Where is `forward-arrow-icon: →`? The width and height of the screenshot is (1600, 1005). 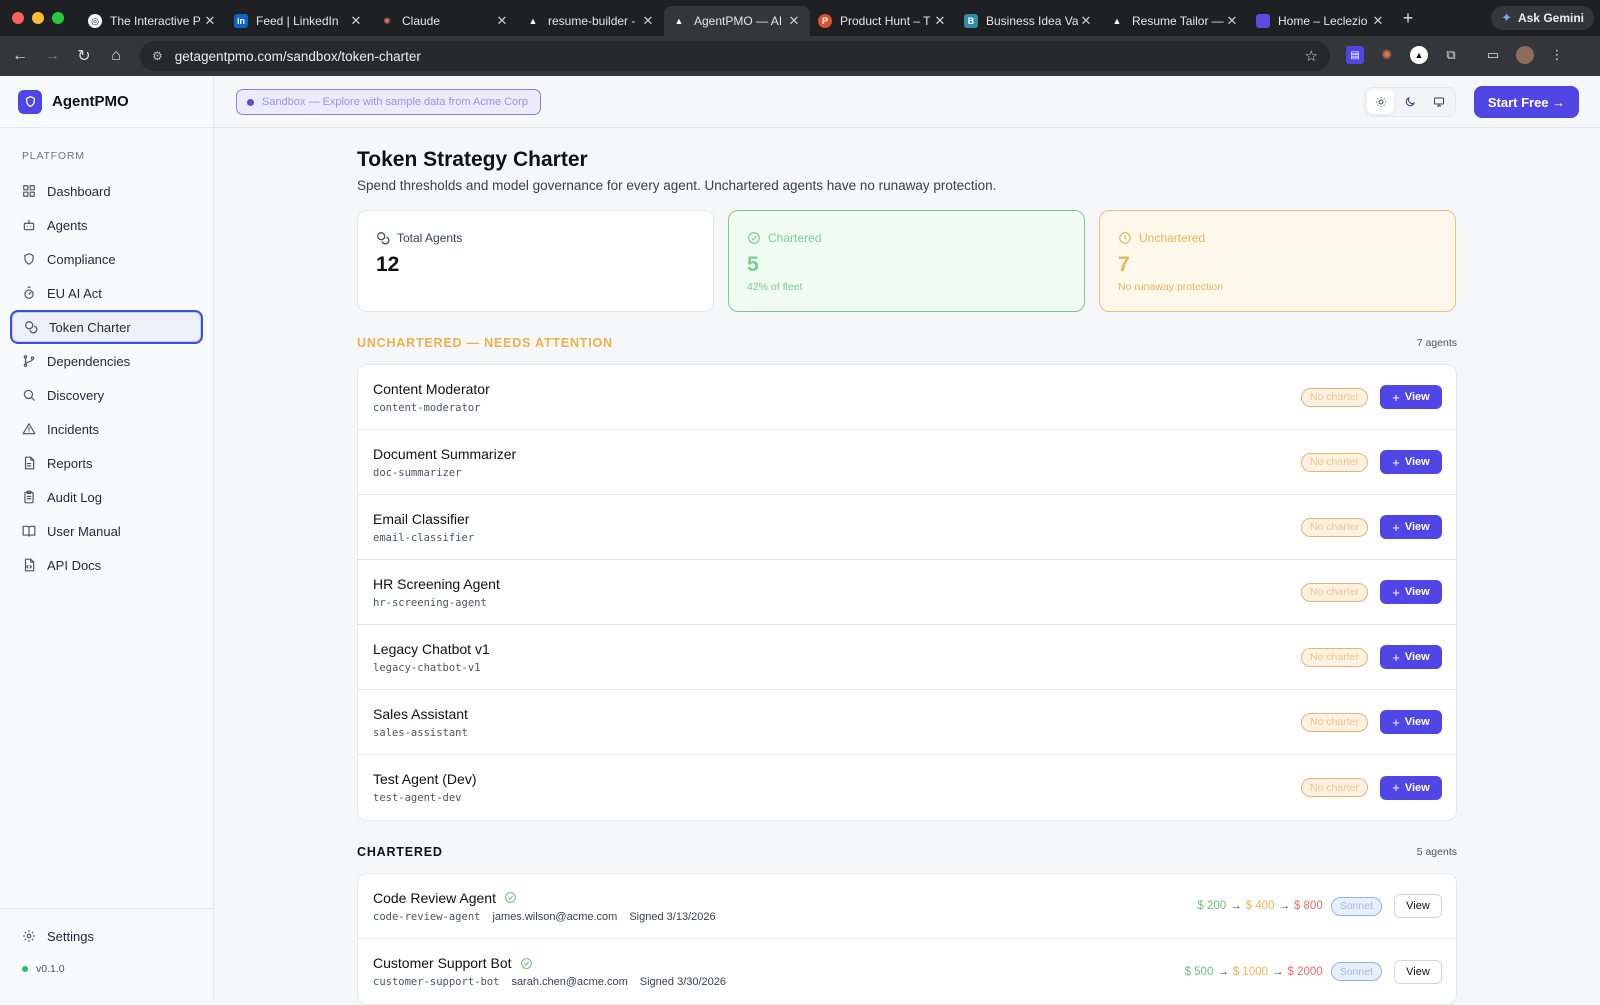 forward-arrow-icon: → is located at coordinates (52, 56).